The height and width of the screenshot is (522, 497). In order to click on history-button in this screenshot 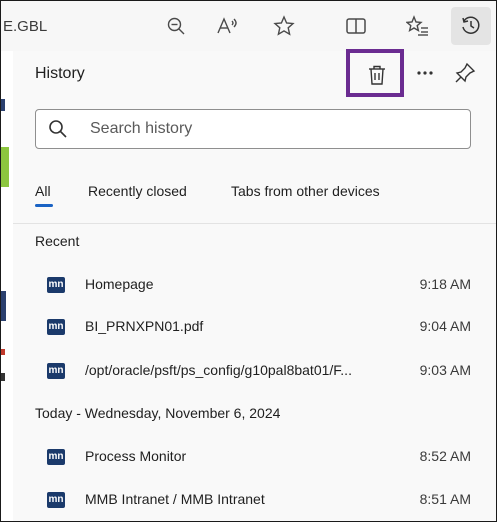, I will do `click(471, 26)`.